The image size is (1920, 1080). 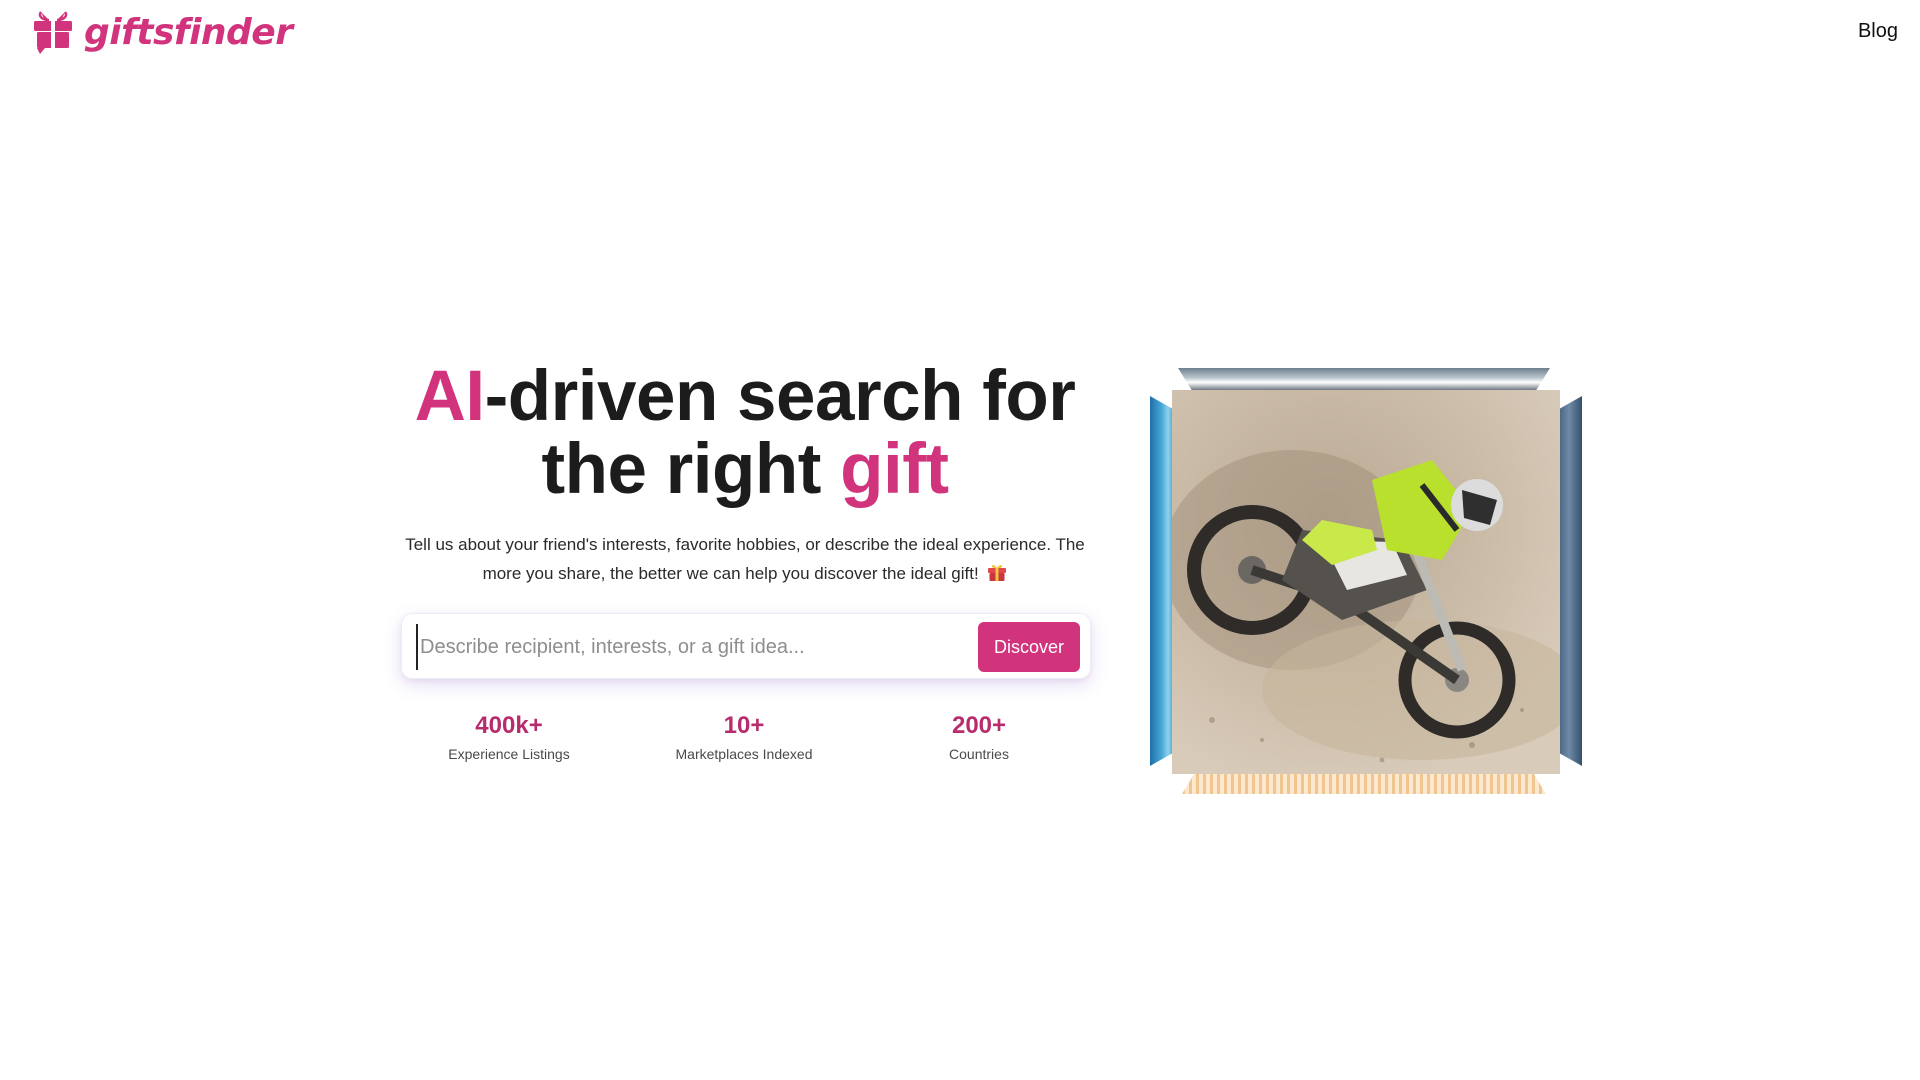 I want to click on search-bar: Discover, so click(x=746, y=646).